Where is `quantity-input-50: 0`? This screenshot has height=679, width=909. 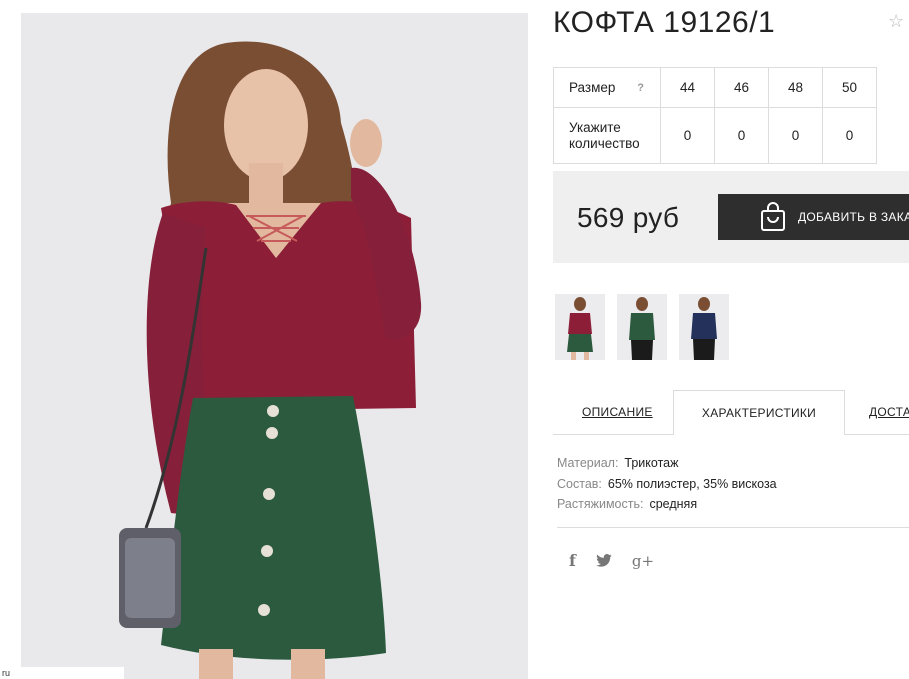 quantity-input-50: 0 is located at coordinates (849, 135).